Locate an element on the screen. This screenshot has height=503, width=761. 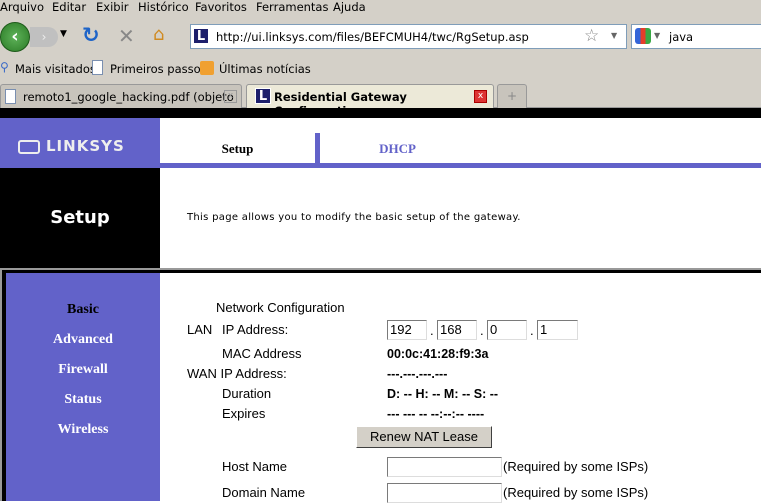
bookmark-ultimas-noticias: Últimas notícias is located at coordinates (265, 69).